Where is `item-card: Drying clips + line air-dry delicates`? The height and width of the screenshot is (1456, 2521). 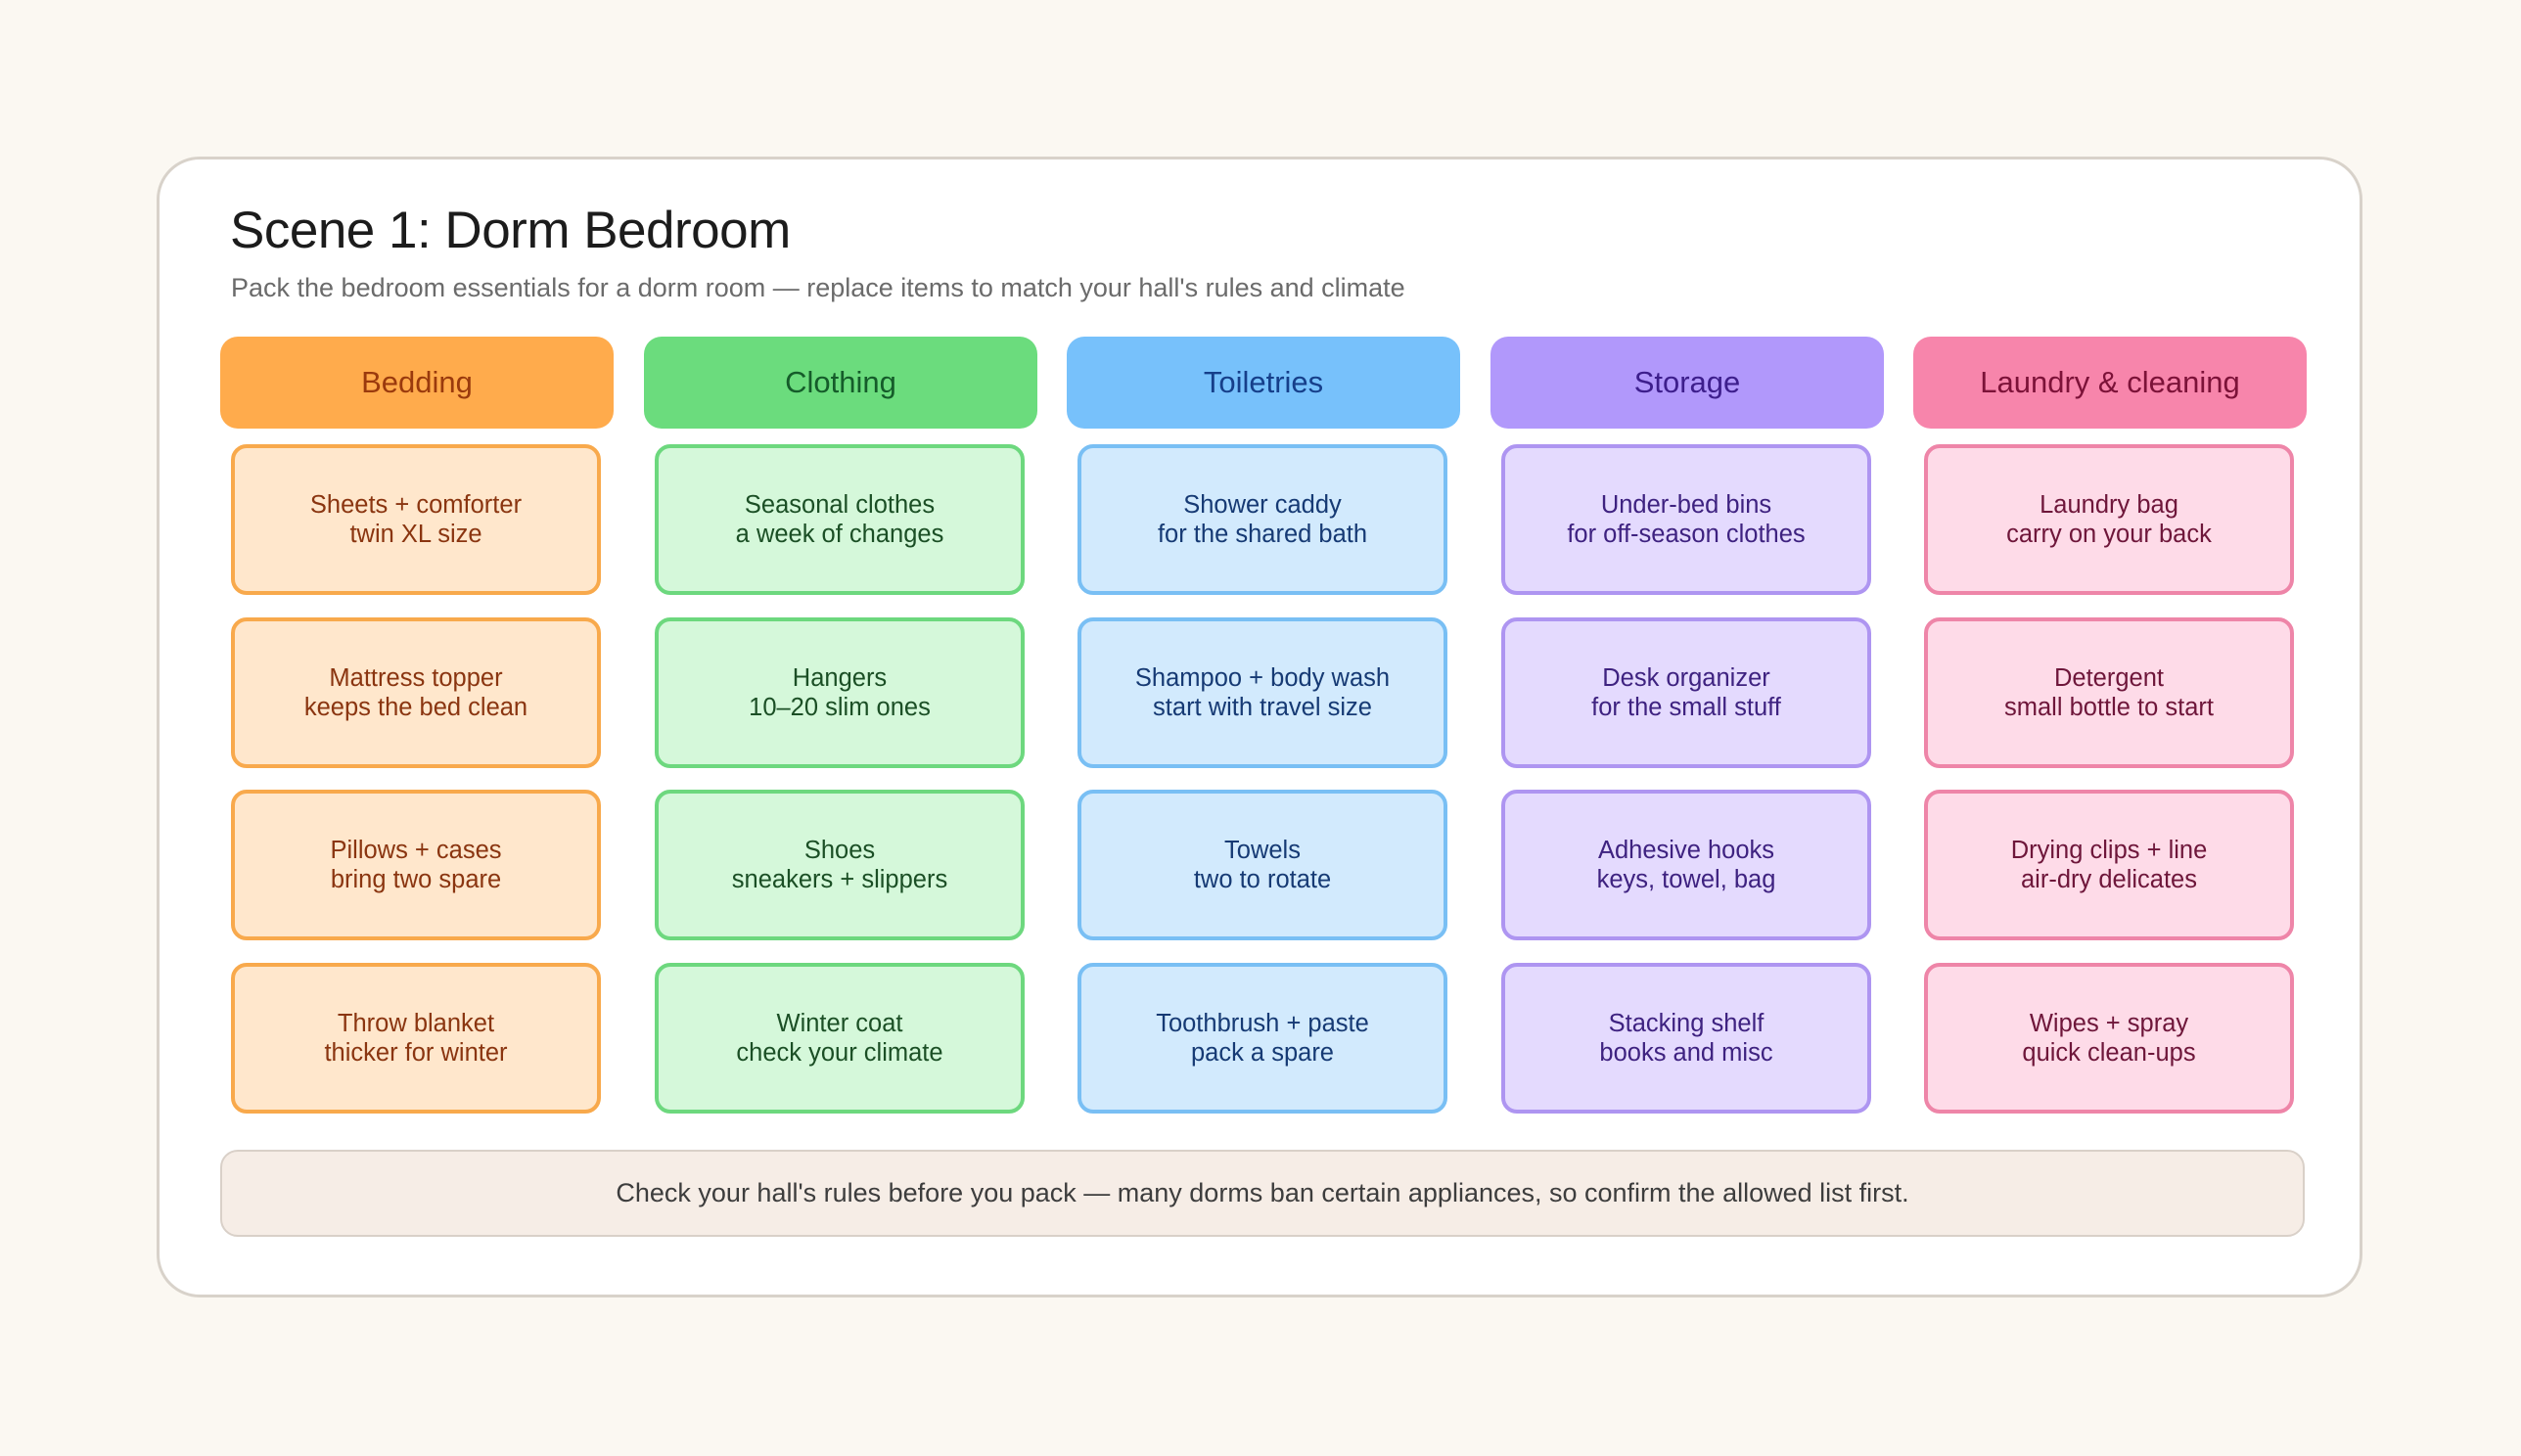
item-card: Drying clips + line air-dry delicates is located at coordinates (2109, 865).